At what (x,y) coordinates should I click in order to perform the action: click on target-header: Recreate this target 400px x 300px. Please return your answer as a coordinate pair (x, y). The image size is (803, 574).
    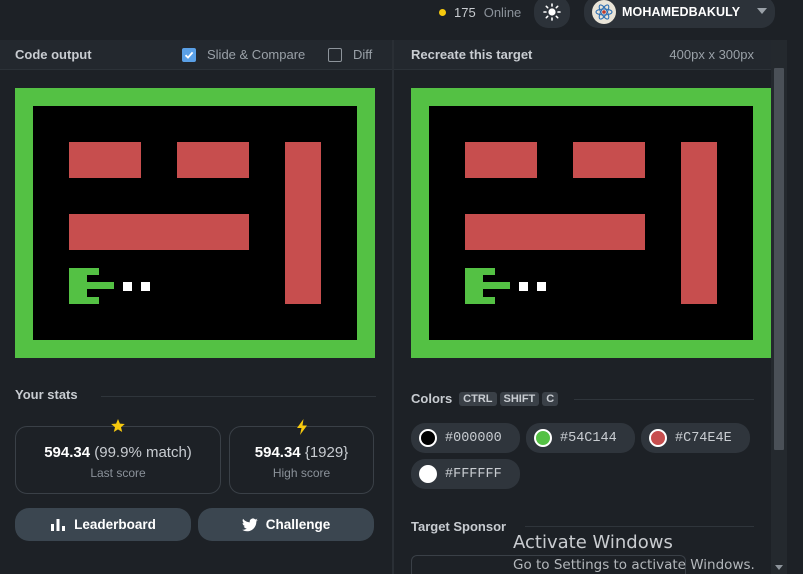
    Looking at the image, I should click on (582, 55).